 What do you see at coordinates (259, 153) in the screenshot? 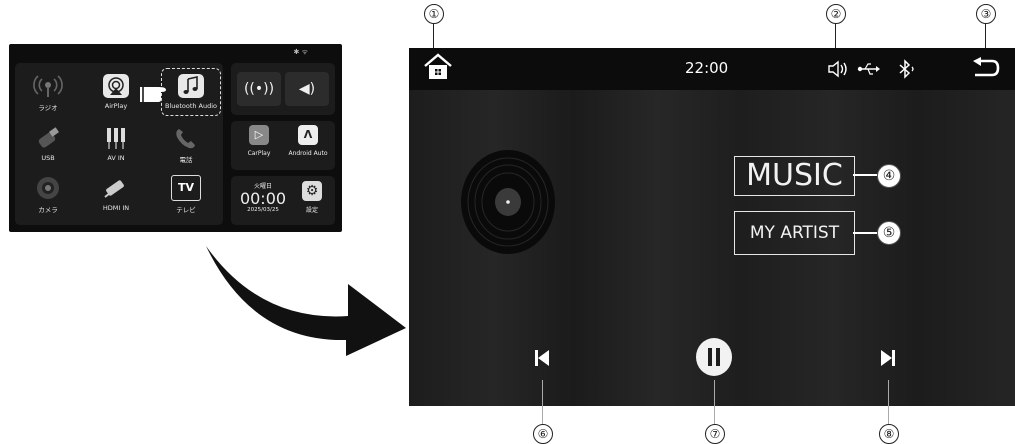
I see `carplay-label: CarPlay` at bounding box center [259, 153].